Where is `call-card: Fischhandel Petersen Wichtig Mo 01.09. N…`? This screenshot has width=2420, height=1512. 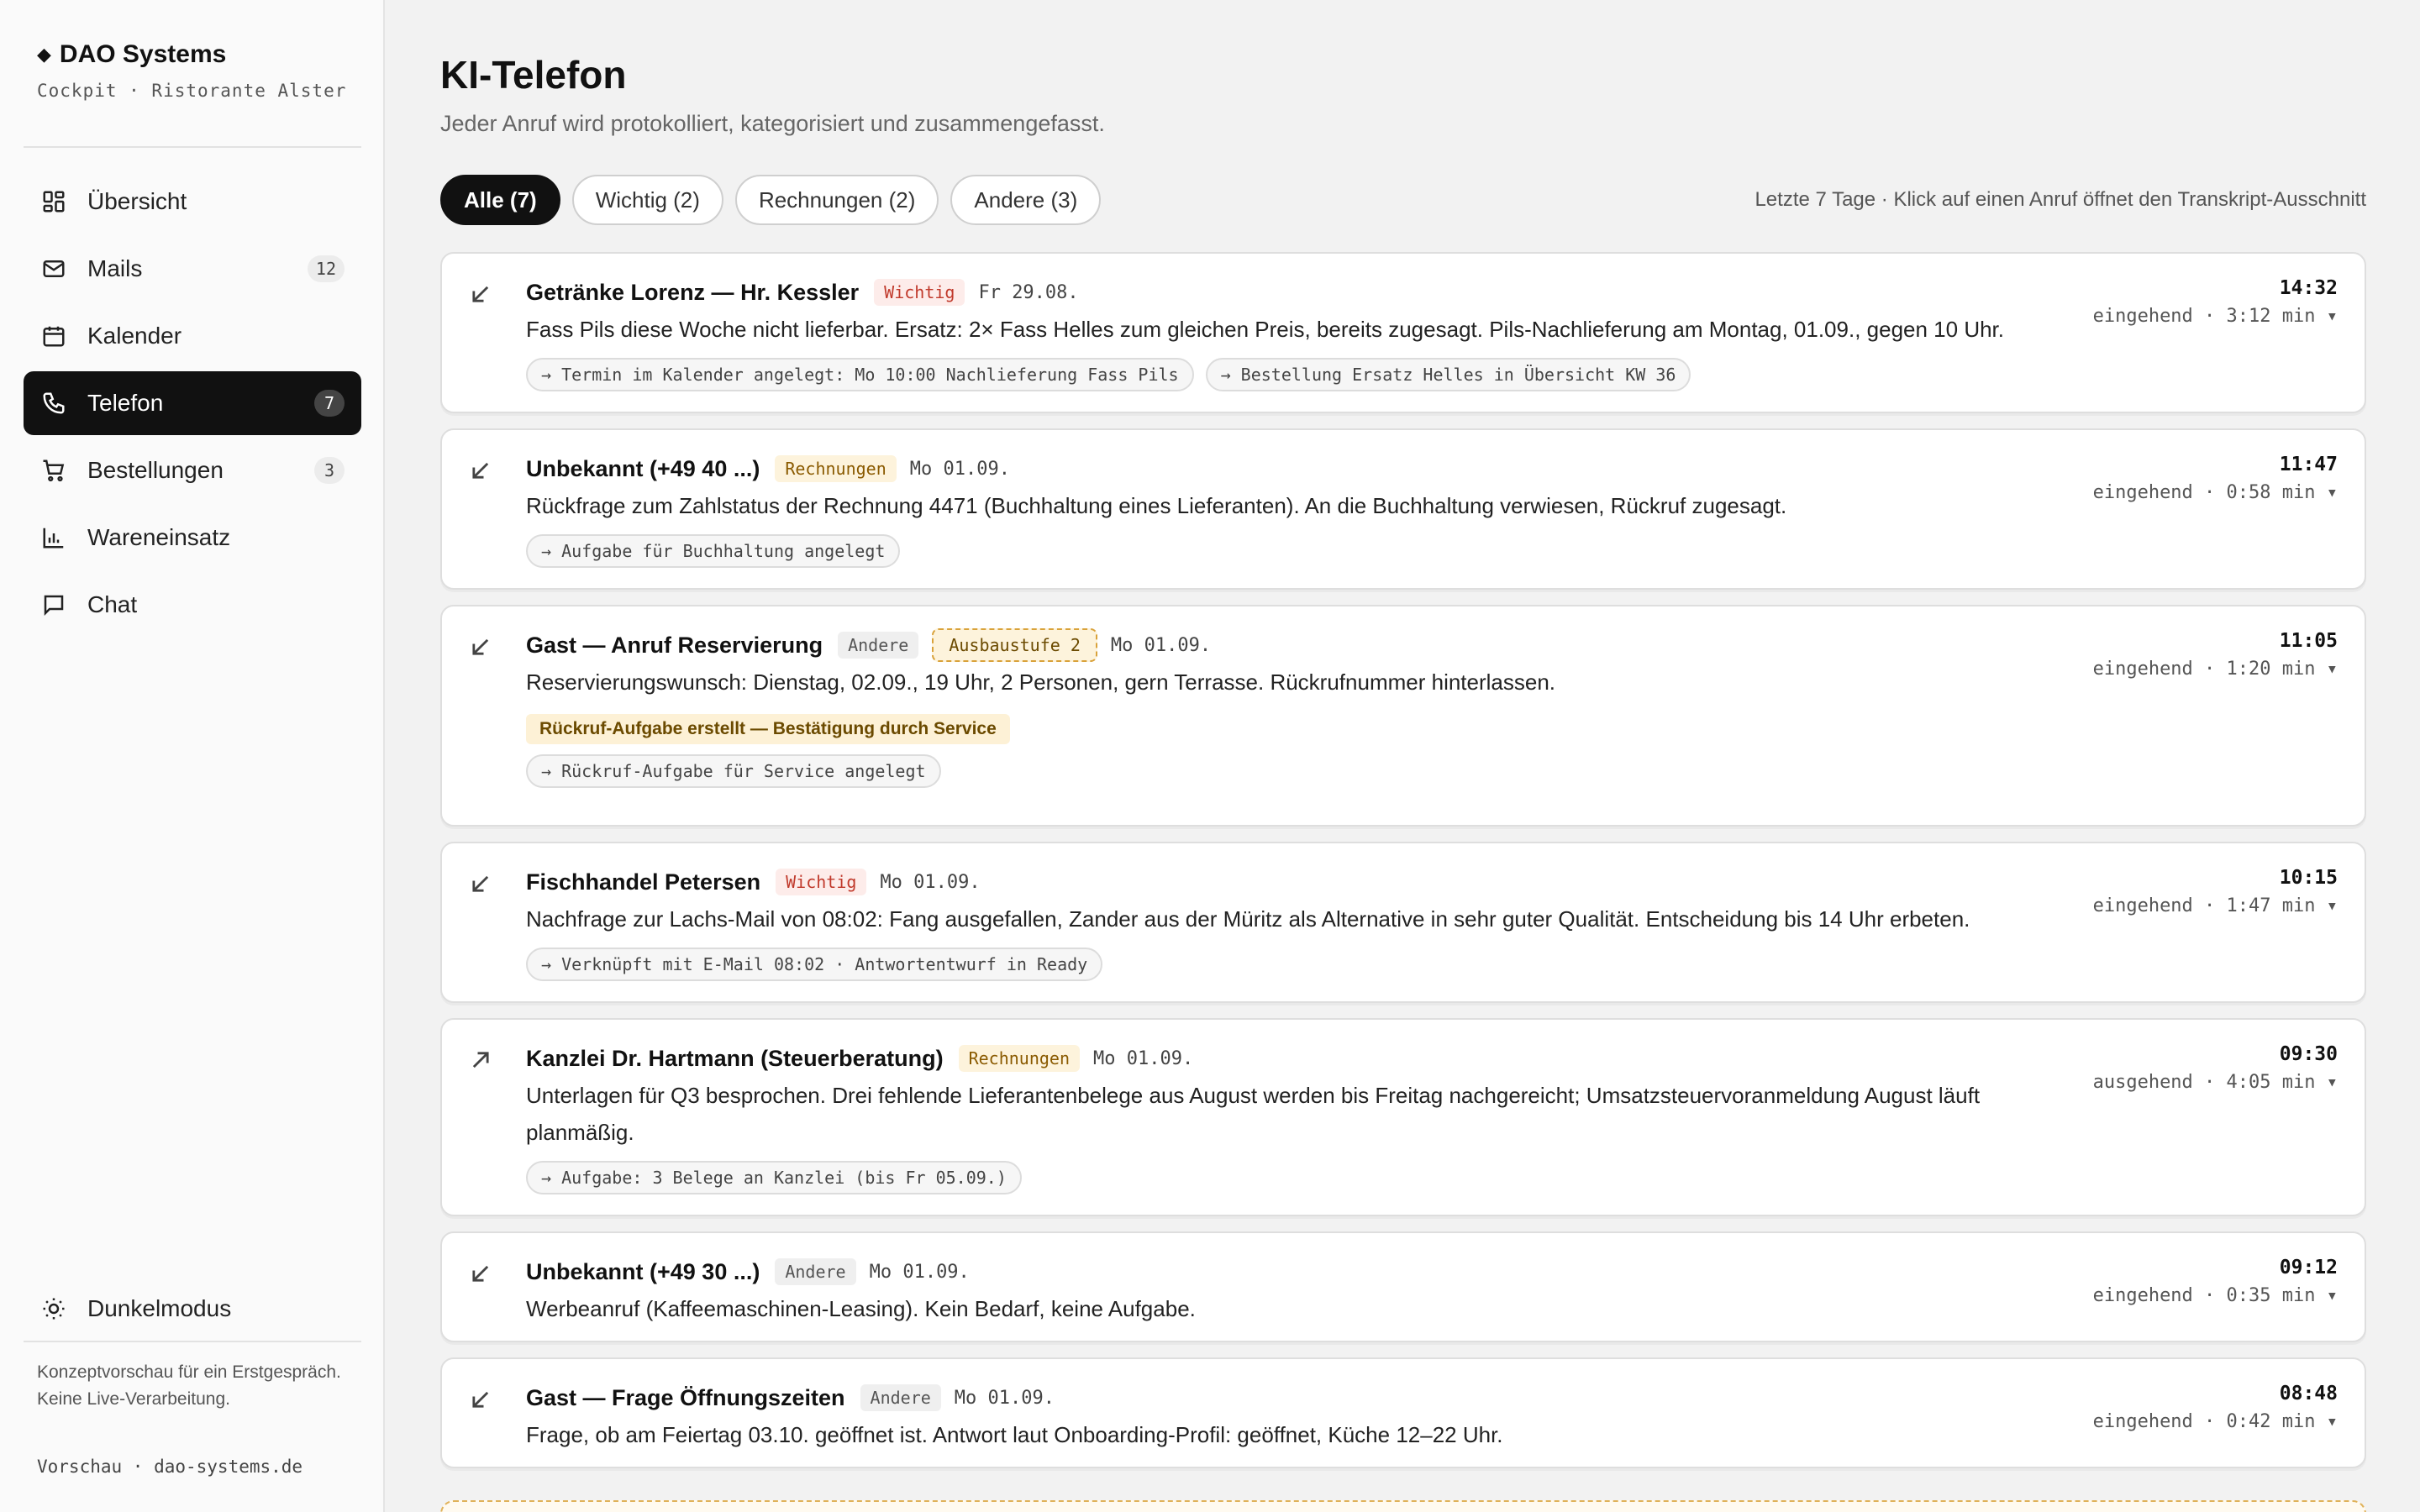
call-card: Fischhandel Petersen Wichtig Mo 01.09. N… is located at coordinates (1403, 922).